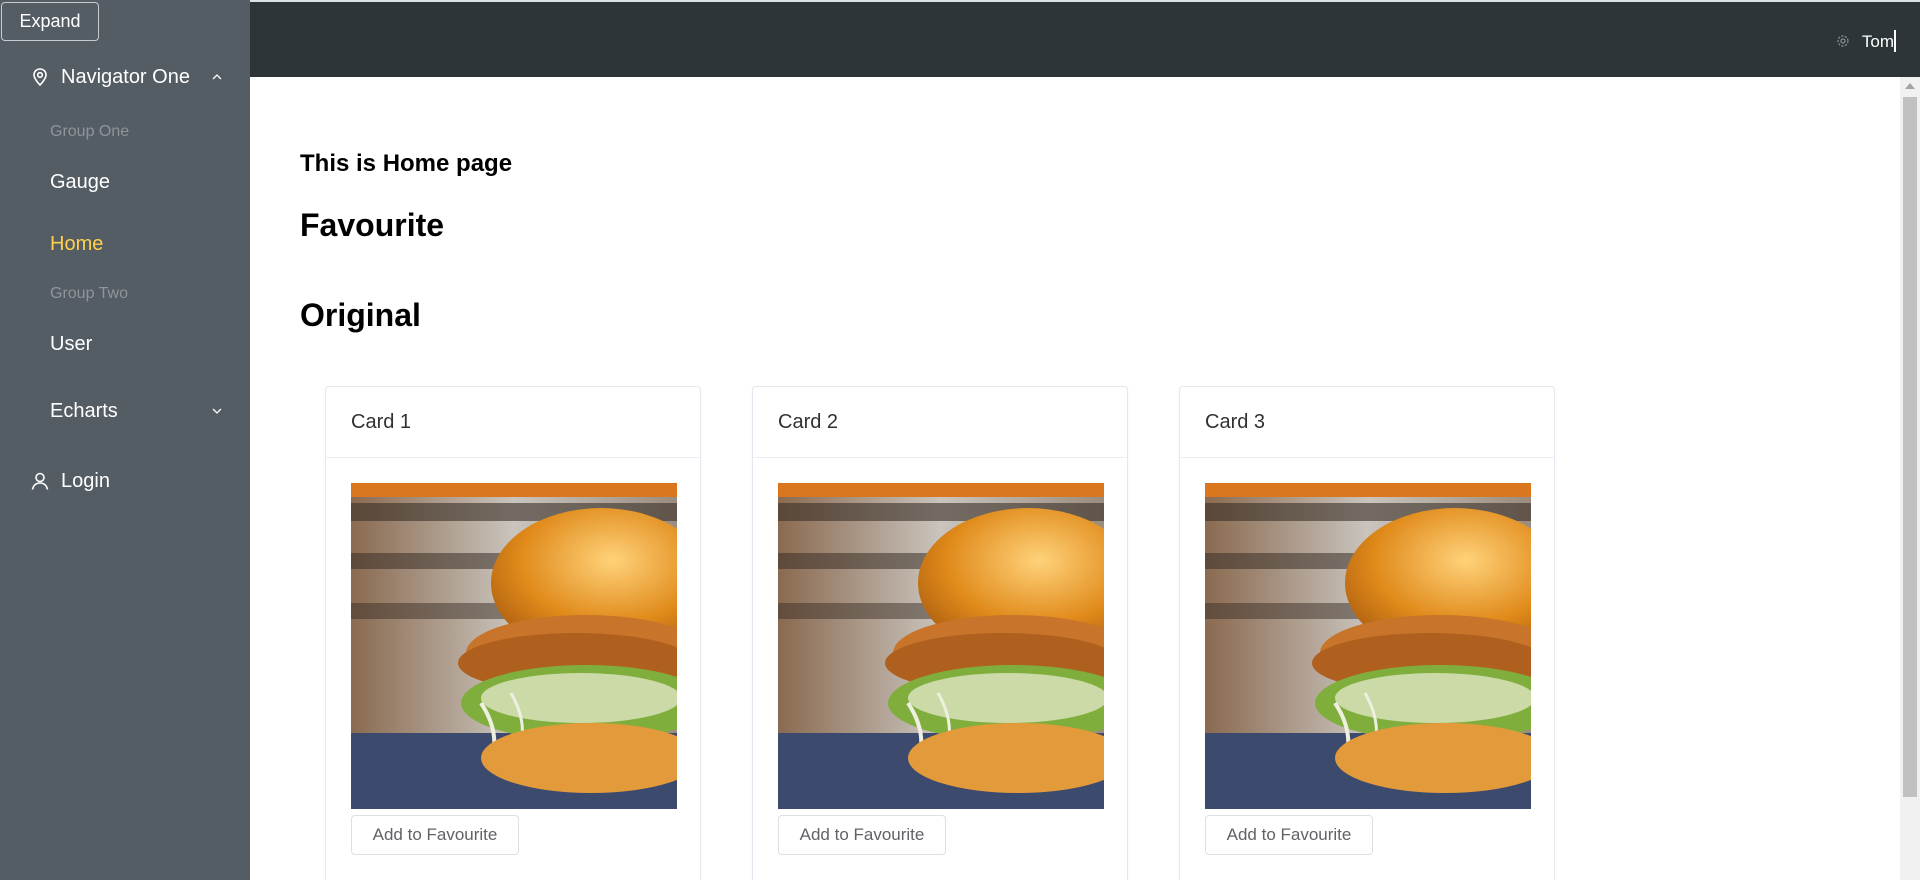  I want to click on scrollbar-thumb, so click(1910, 447).